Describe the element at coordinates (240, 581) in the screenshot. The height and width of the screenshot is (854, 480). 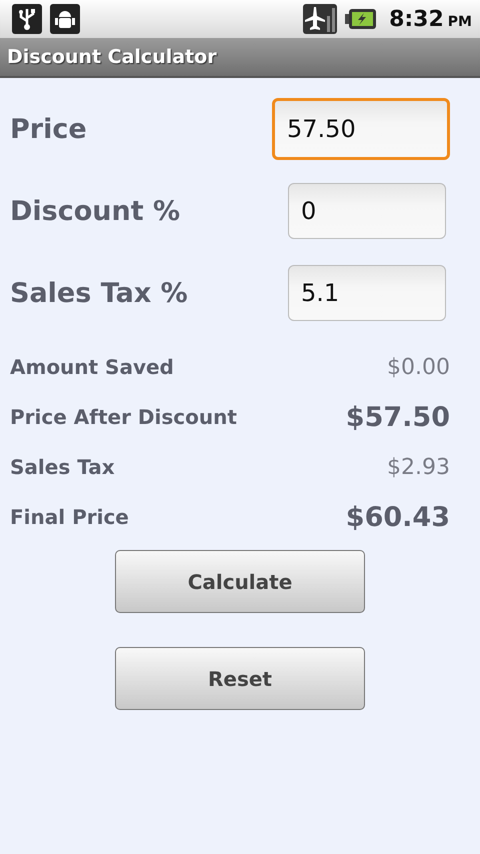
I see `calculate-button: Calculate` at that location.